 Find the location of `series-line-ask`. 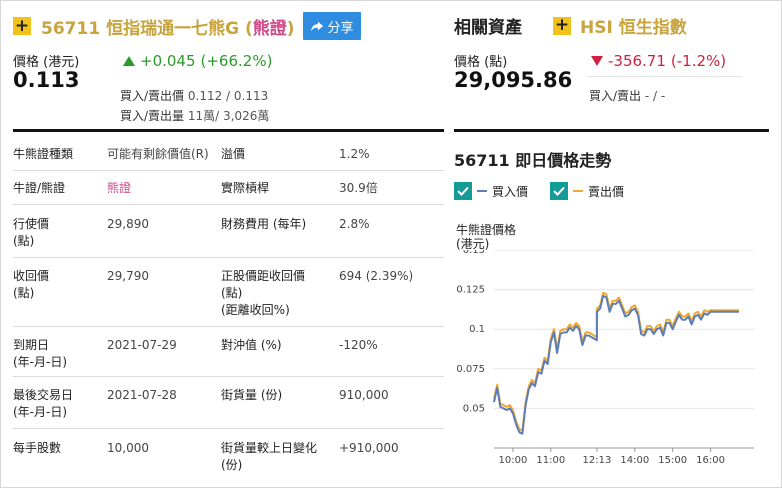

series-line-ask is located at coordinates (616, 361).